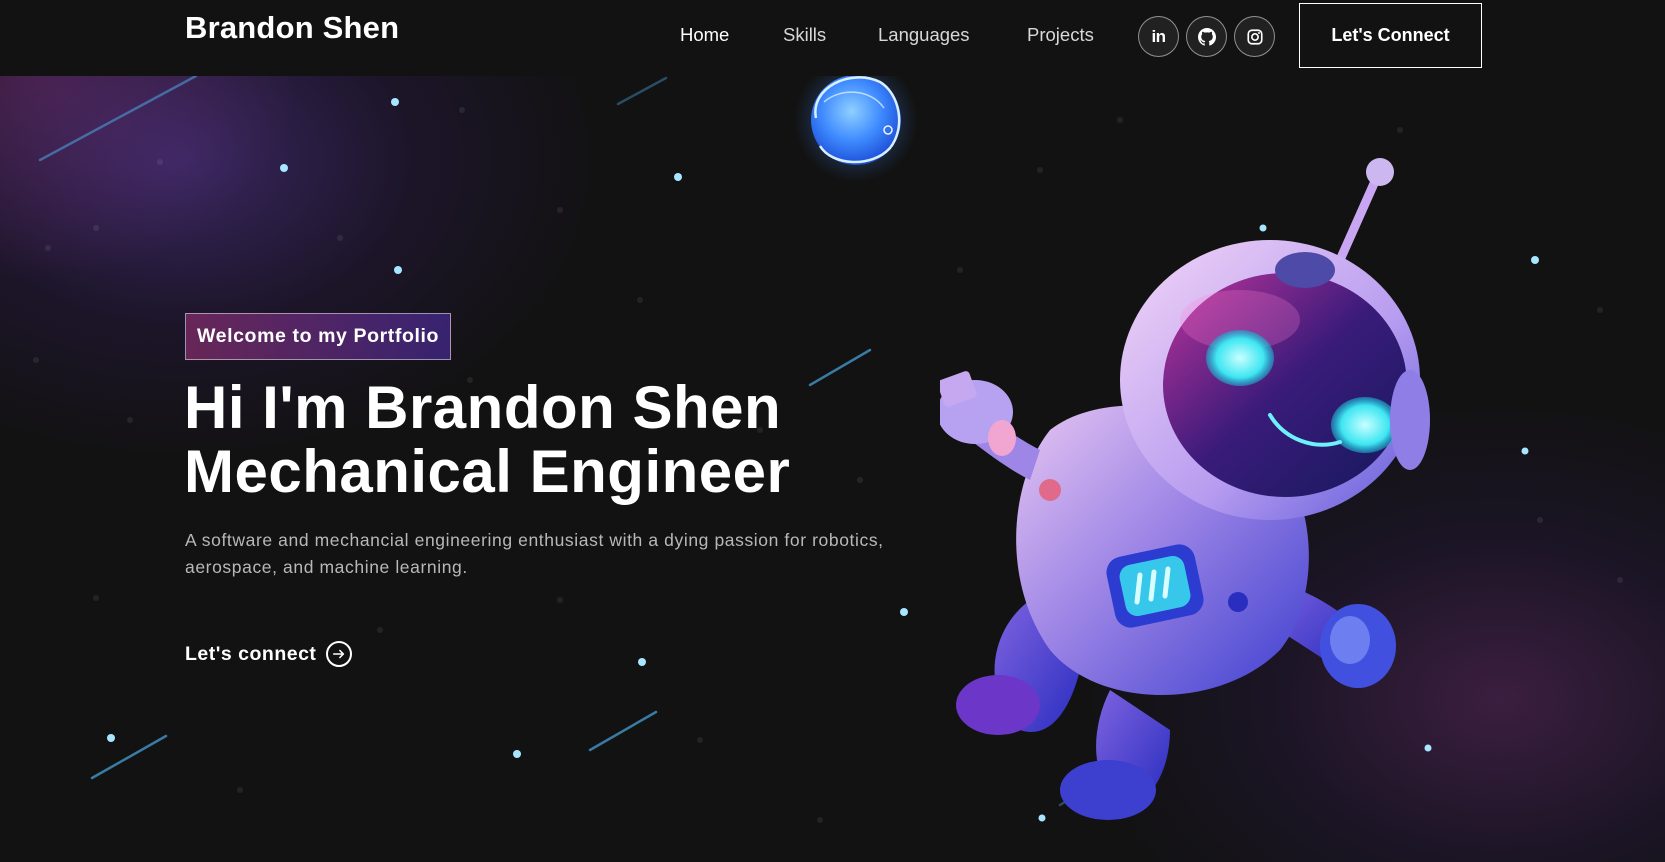 This screenshot has height=862, width=1665. Describe the element at coordinates (1390, 35) in the screenshot. I see `lets-connect-button: Let's Connect` at that location.